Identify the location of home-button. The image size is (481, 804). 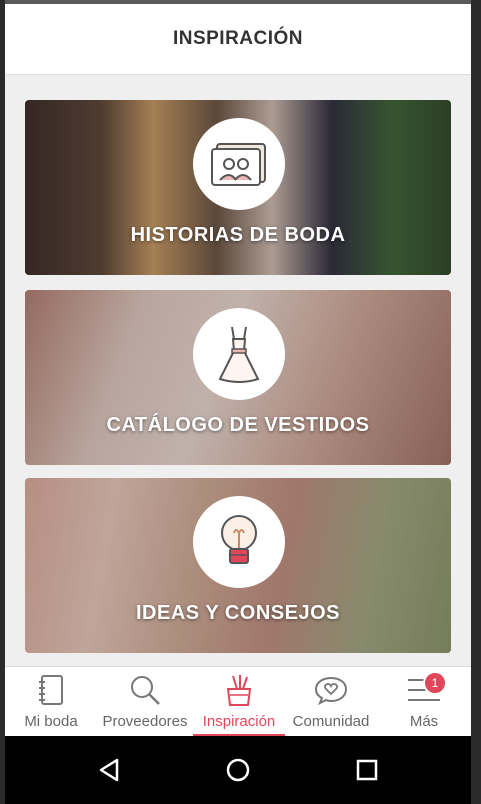
(238, 770).